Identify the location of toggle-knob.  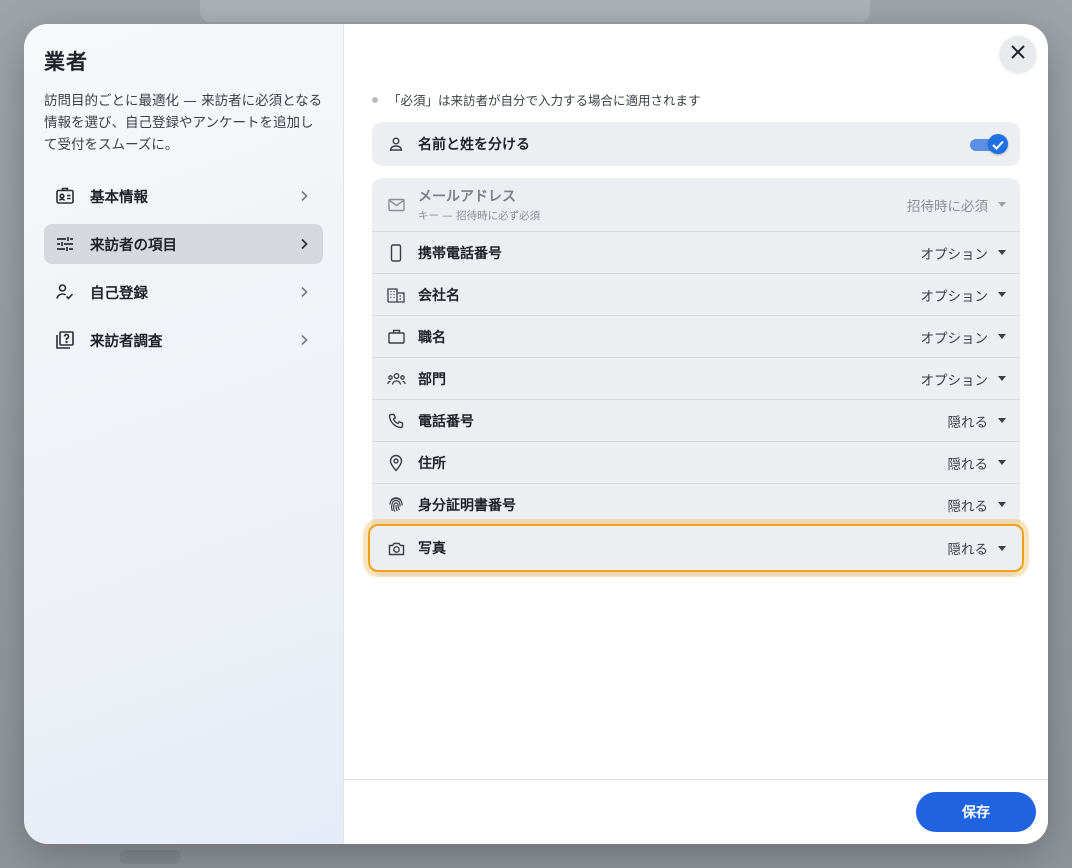
(998, 144).